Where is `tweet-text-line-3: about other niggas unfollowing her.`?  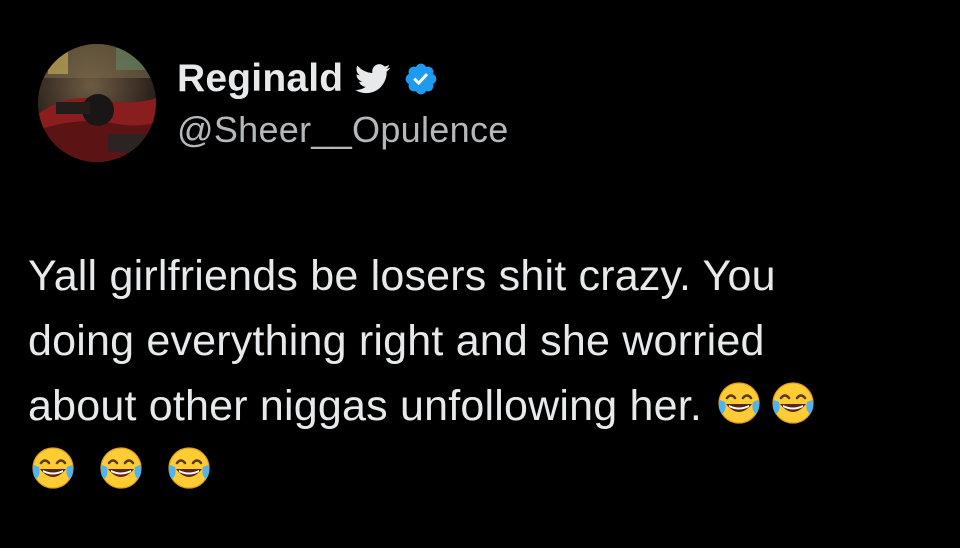 tweet-text-line-3: about other niggas unfollowing her. is located at coordinates (478, 406).